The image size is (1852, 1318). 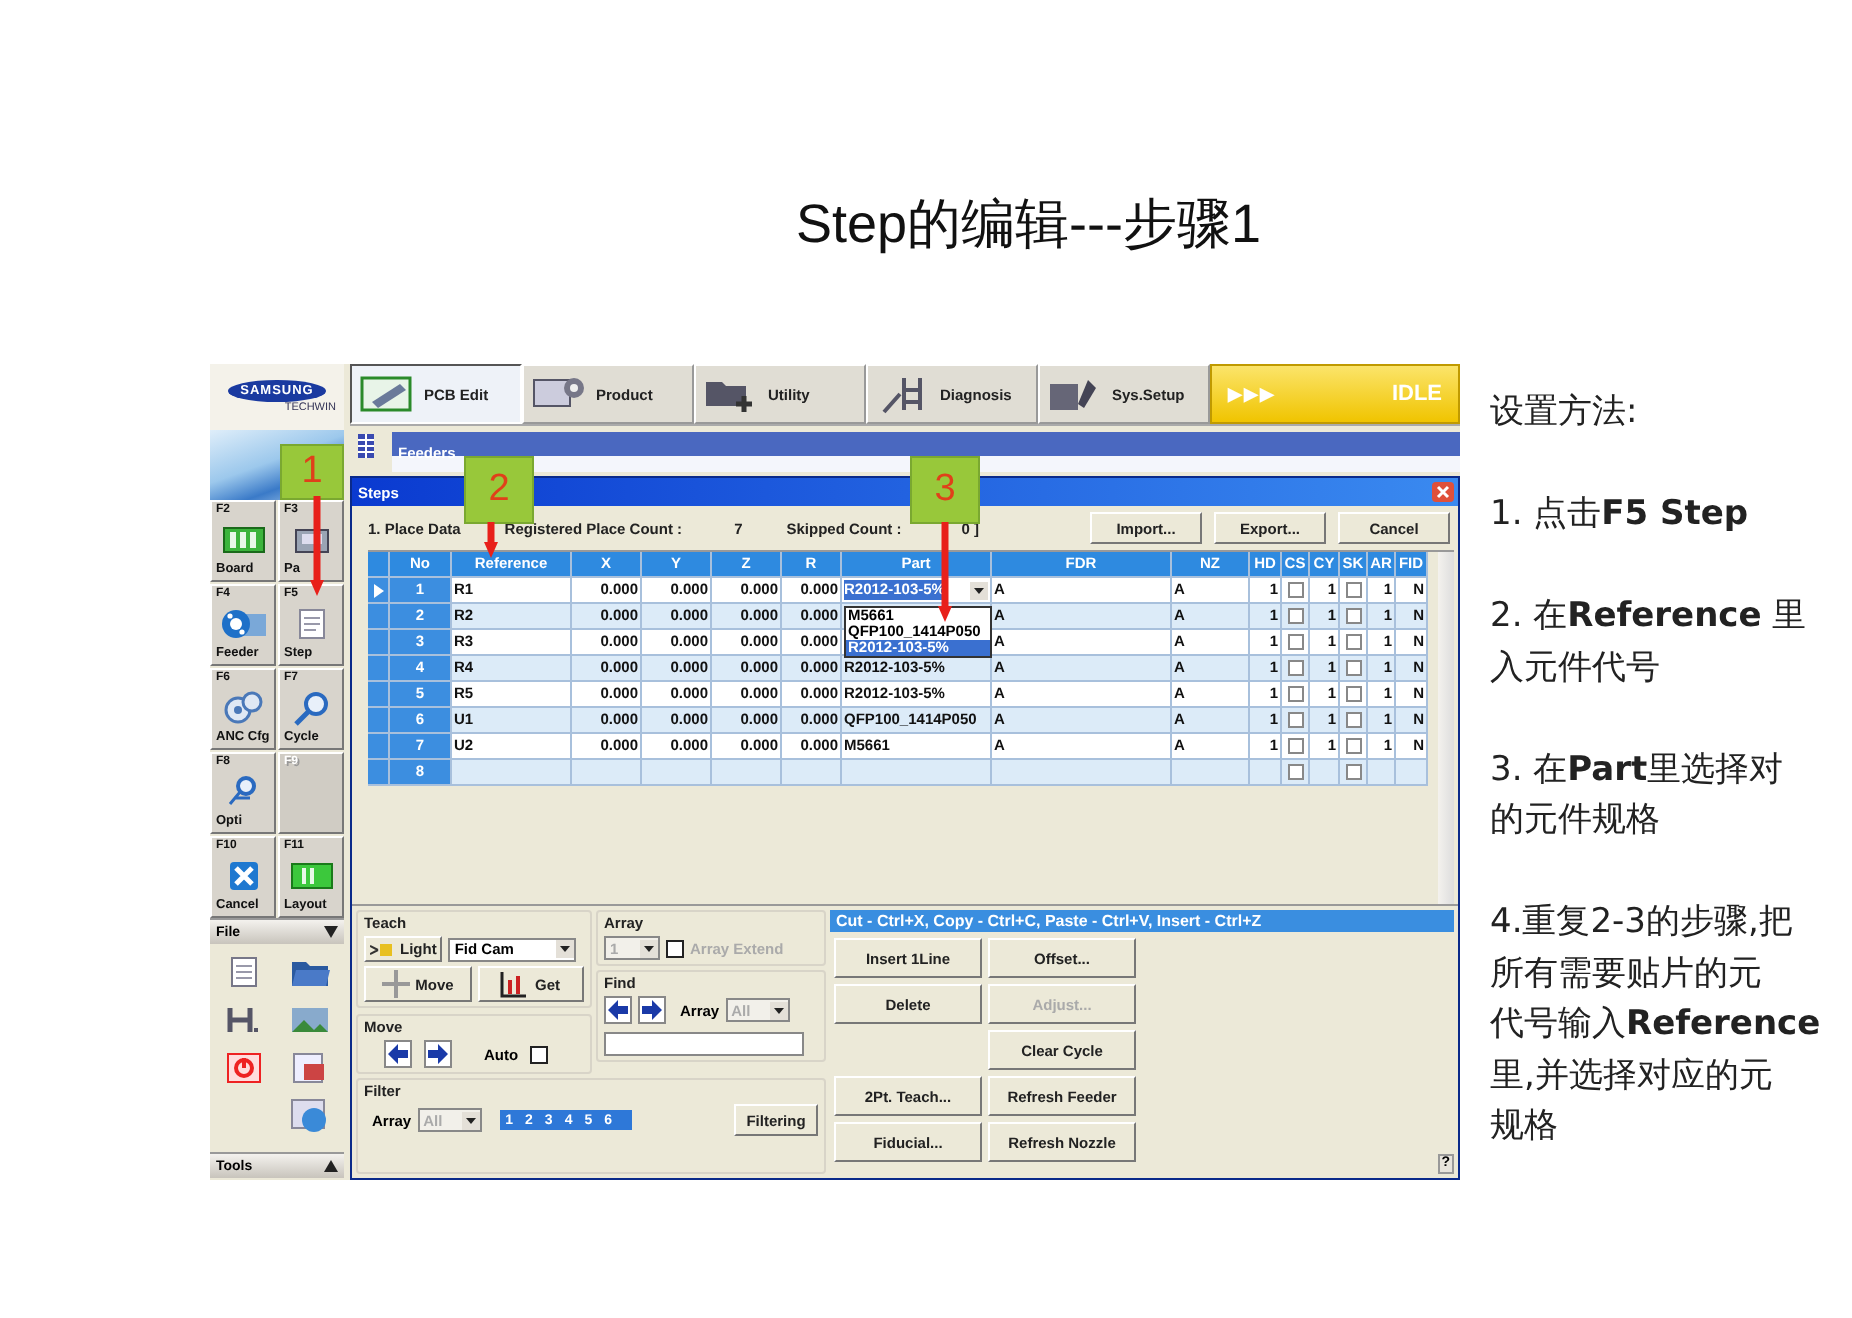 I want to click on search-field, so click(x=704, y=1044).